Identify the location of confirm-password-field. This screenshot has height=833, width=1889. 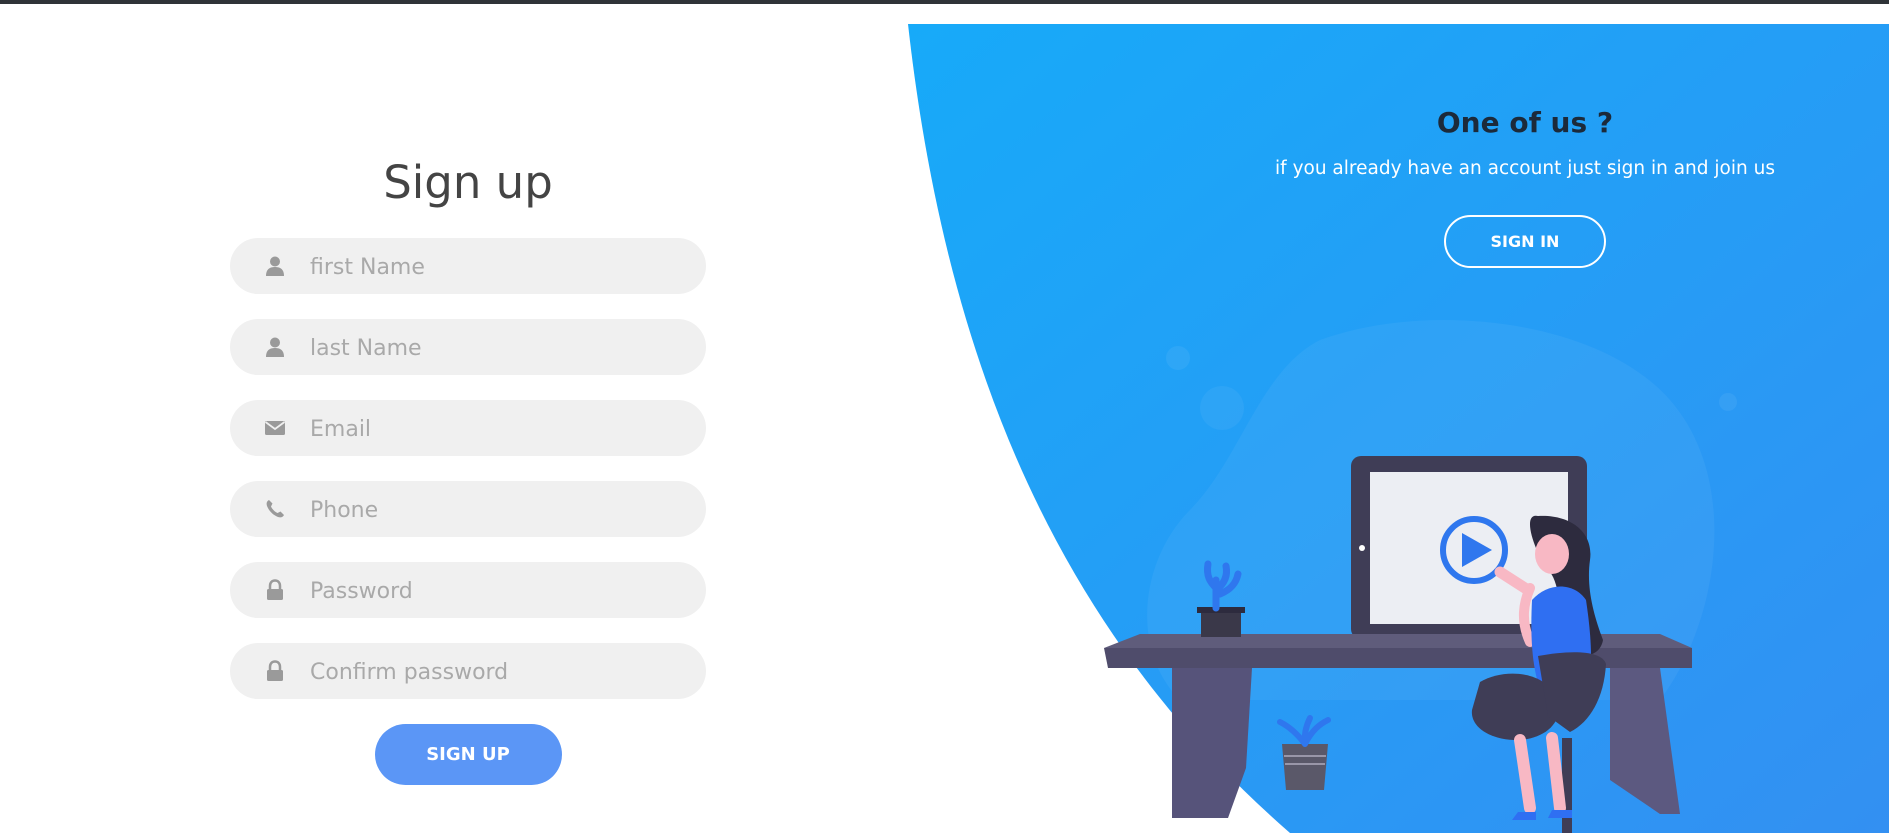
(468, 672).